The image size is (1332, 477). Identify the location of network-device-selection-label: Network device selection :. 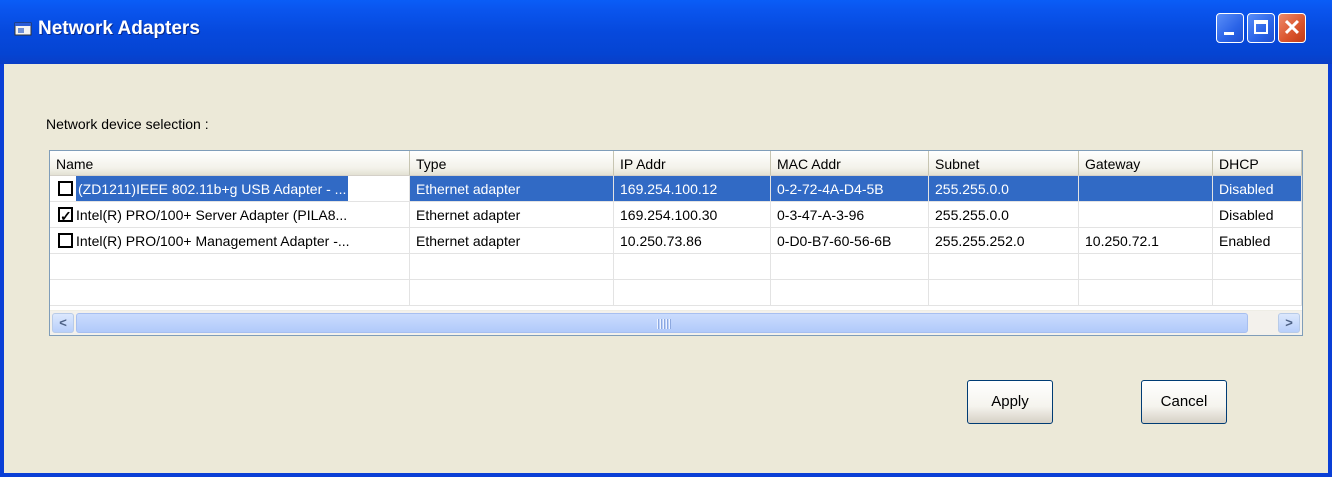
(127, 124).